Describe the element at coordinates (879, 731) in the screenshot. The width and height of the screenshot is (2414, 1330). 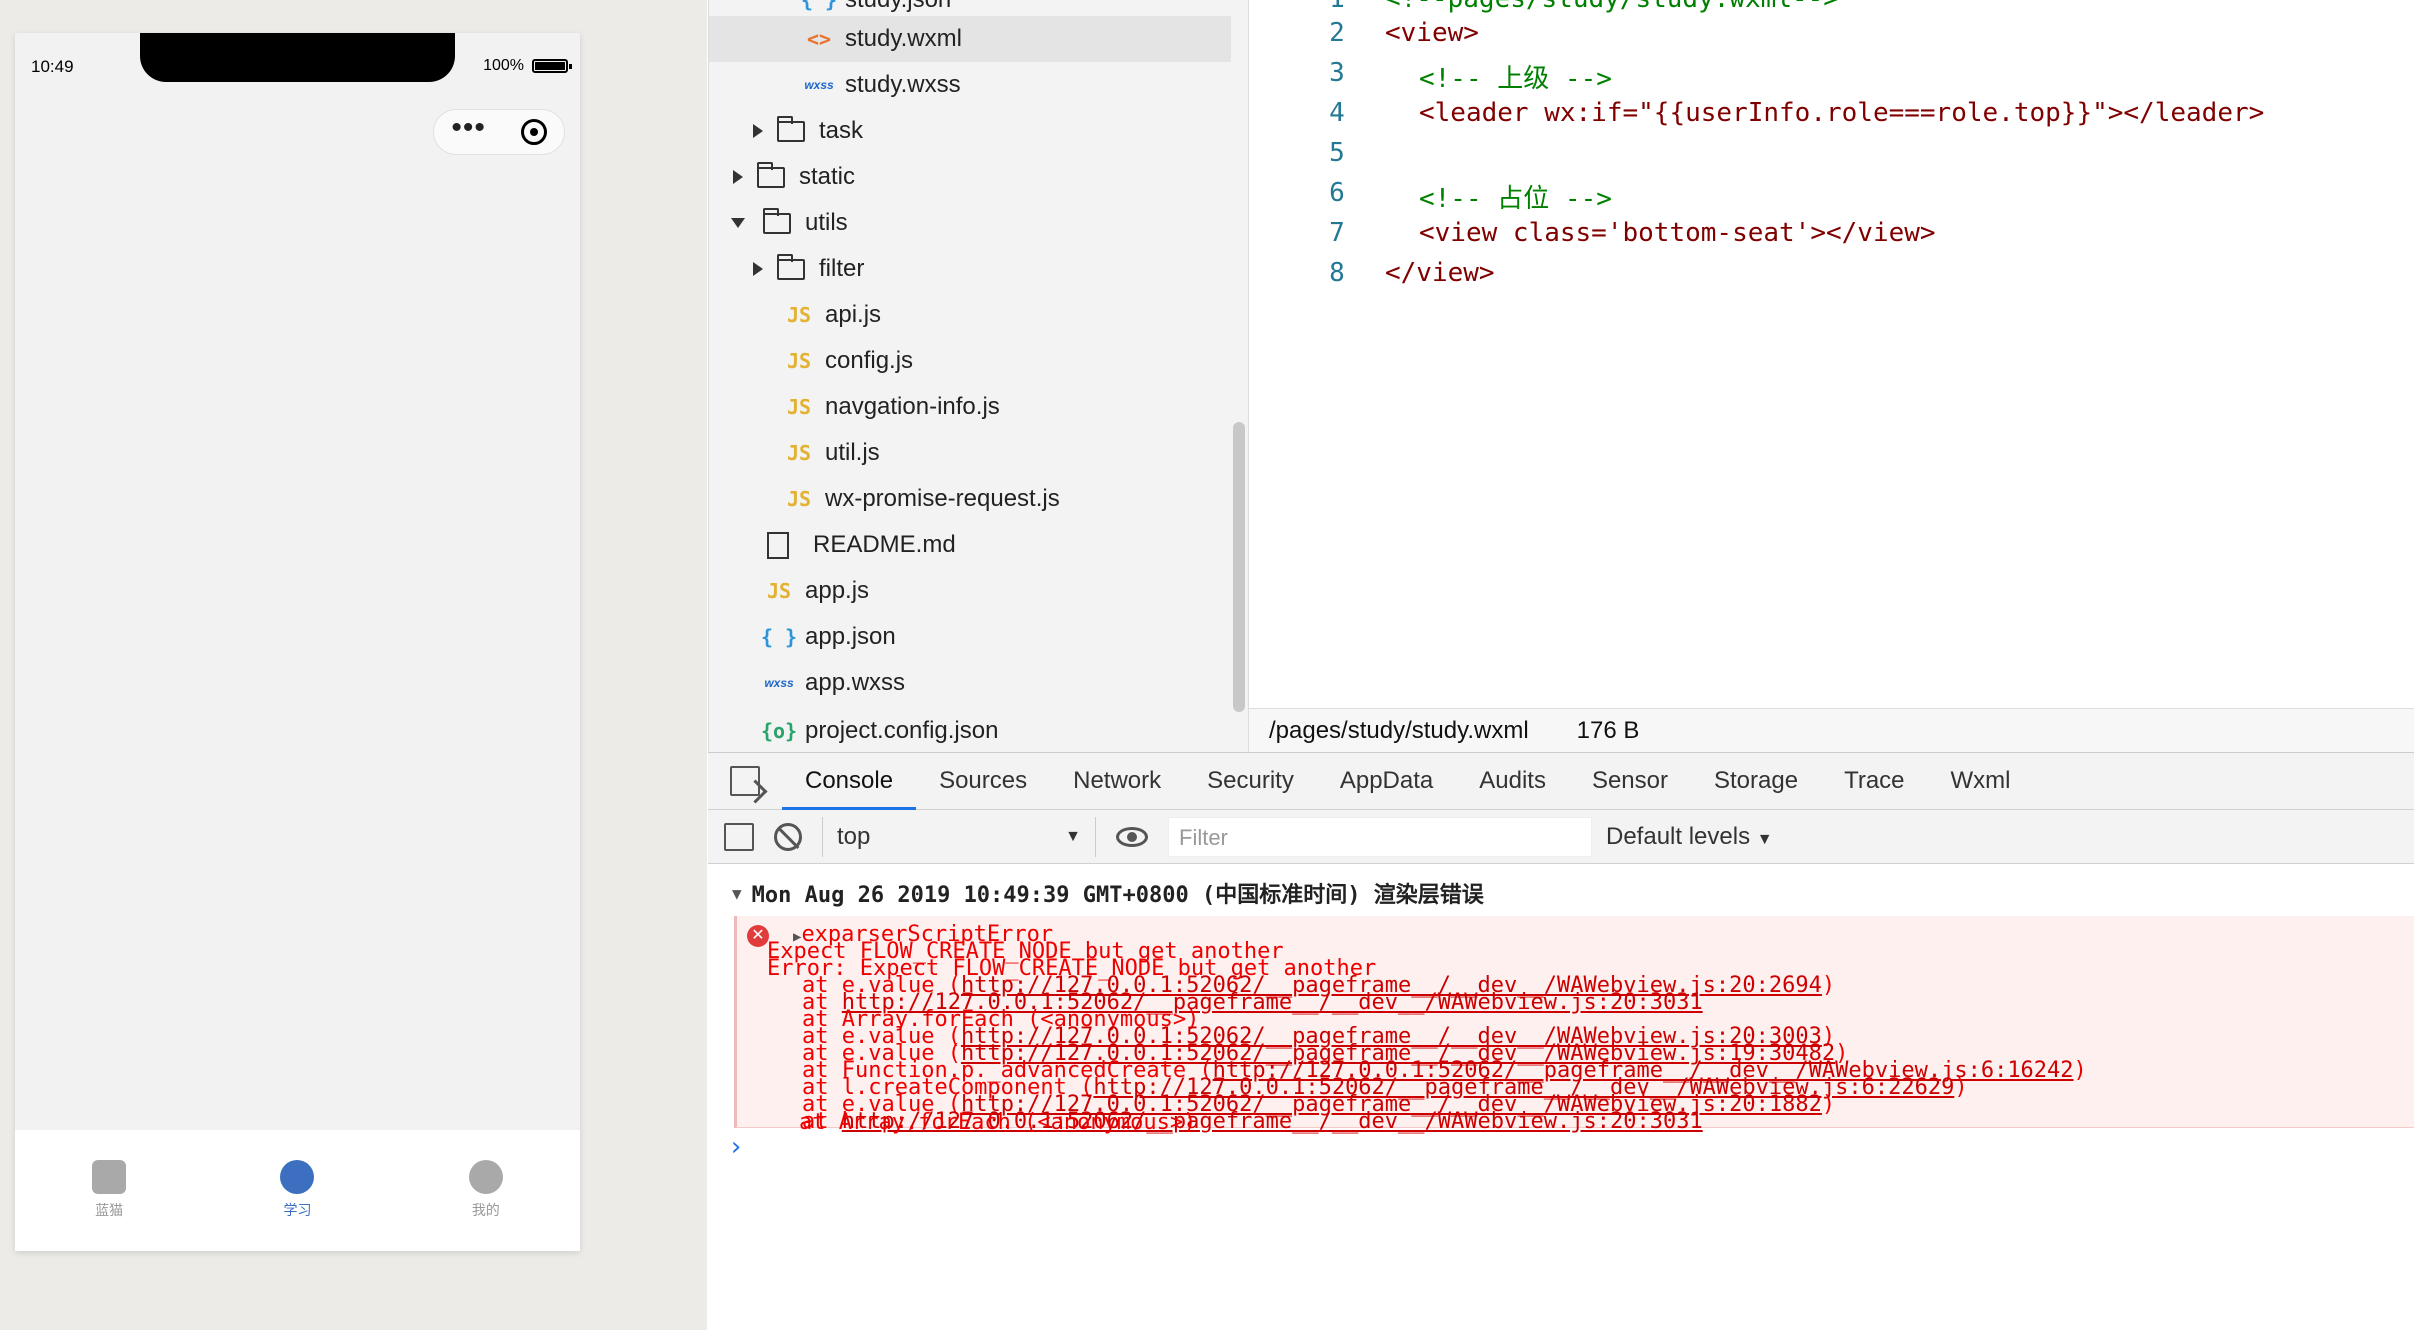
I see `tree-item-project-config: {o} project.config.json` at that location.